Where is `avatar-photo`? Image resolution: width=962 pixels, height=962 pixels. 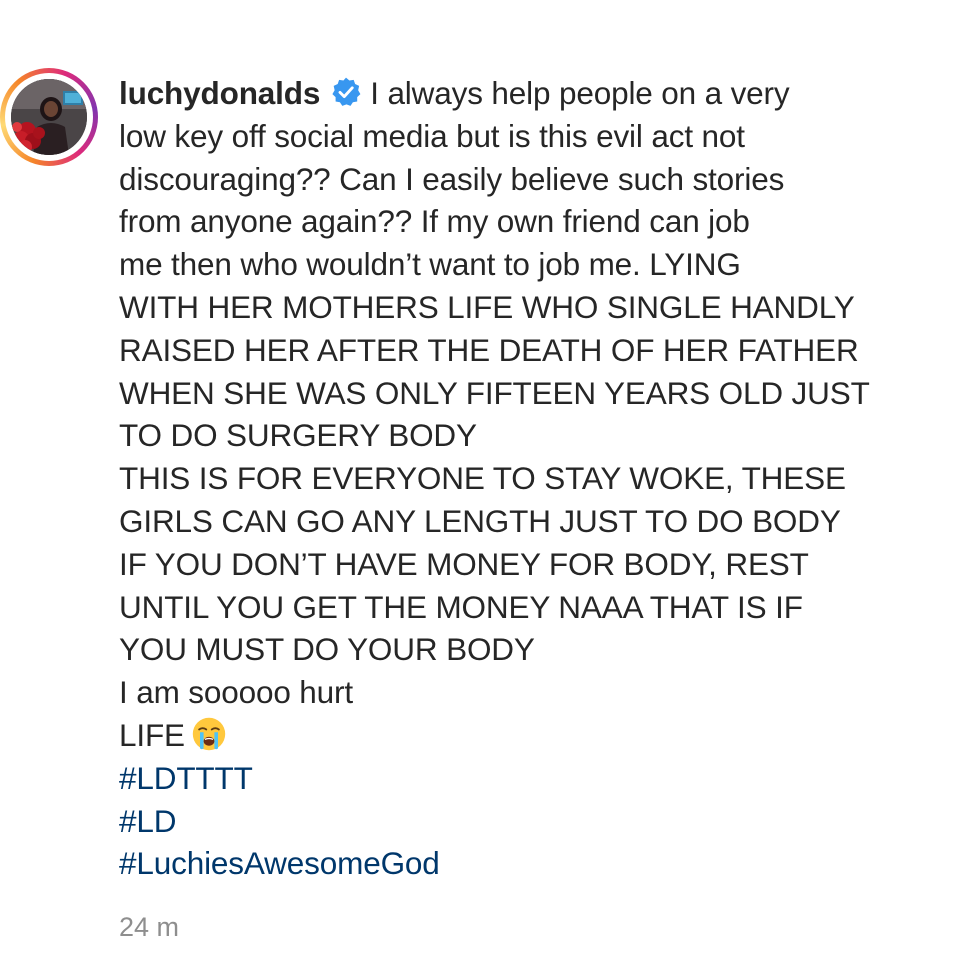
avatar-photo is located at coordinates (49, 117).